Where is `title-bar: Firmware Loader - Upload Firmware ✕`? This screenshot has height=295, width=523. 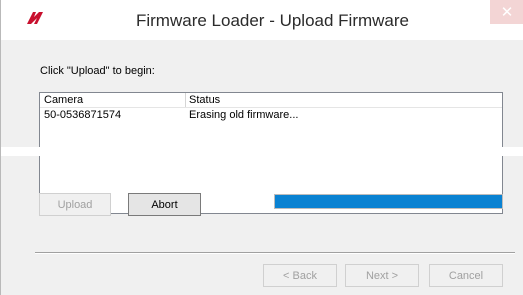
title-bar: Firmware Loader - Upload Firmware ✕ is located at coordinates (262, 20).